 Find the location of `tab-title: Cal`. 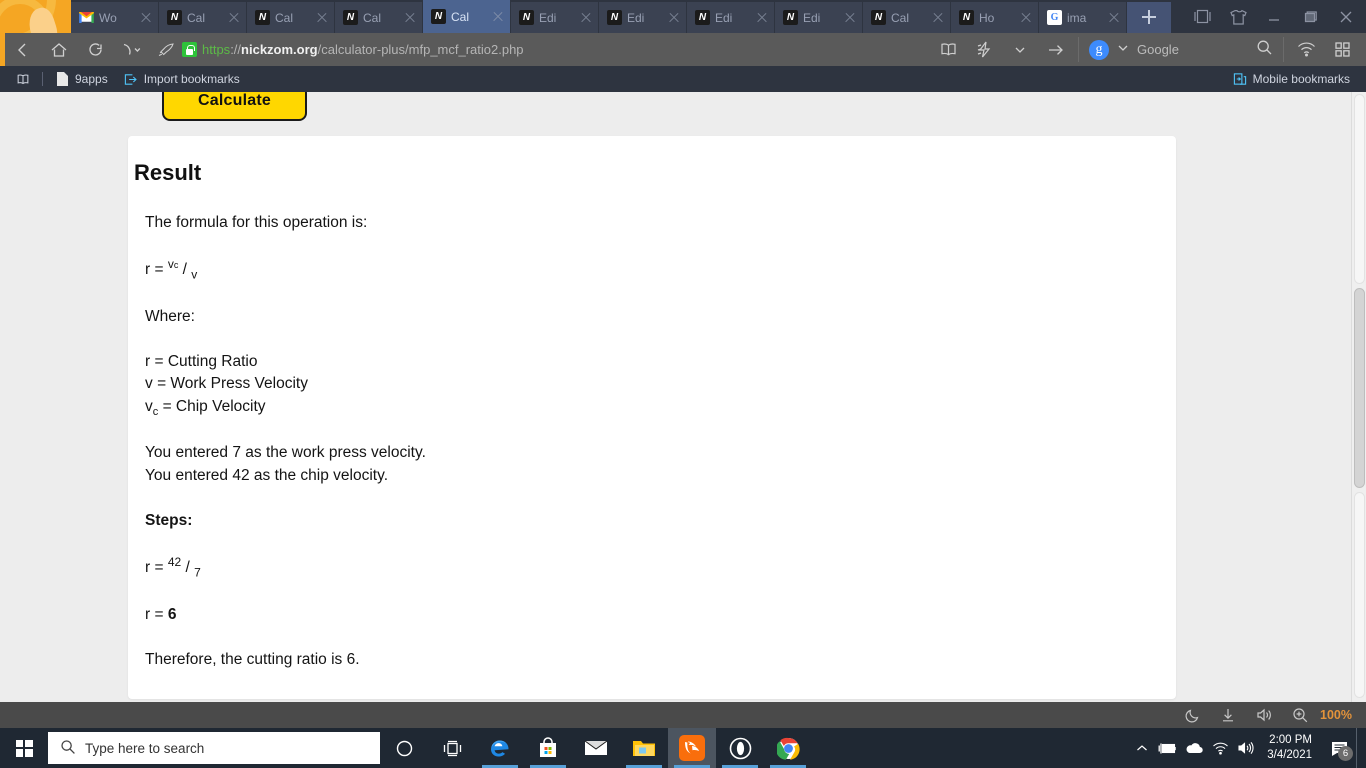

tab-title: Cal is located at coordinates (372, 17).